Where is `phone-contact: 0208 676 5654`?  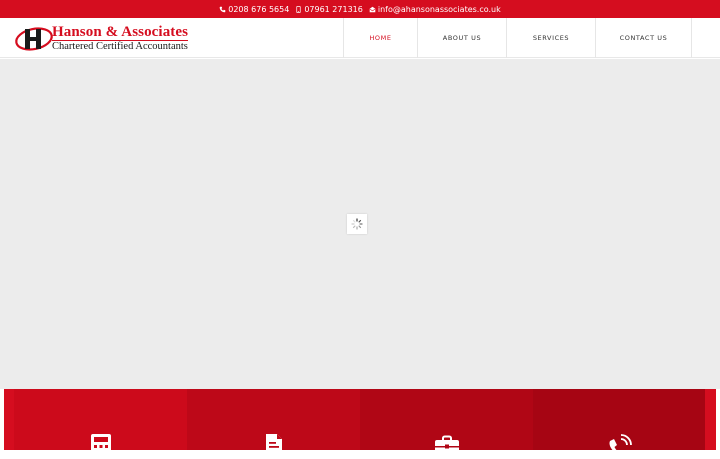
phone-contact: 0208 676 5654 is located at coordinates (254, 9).